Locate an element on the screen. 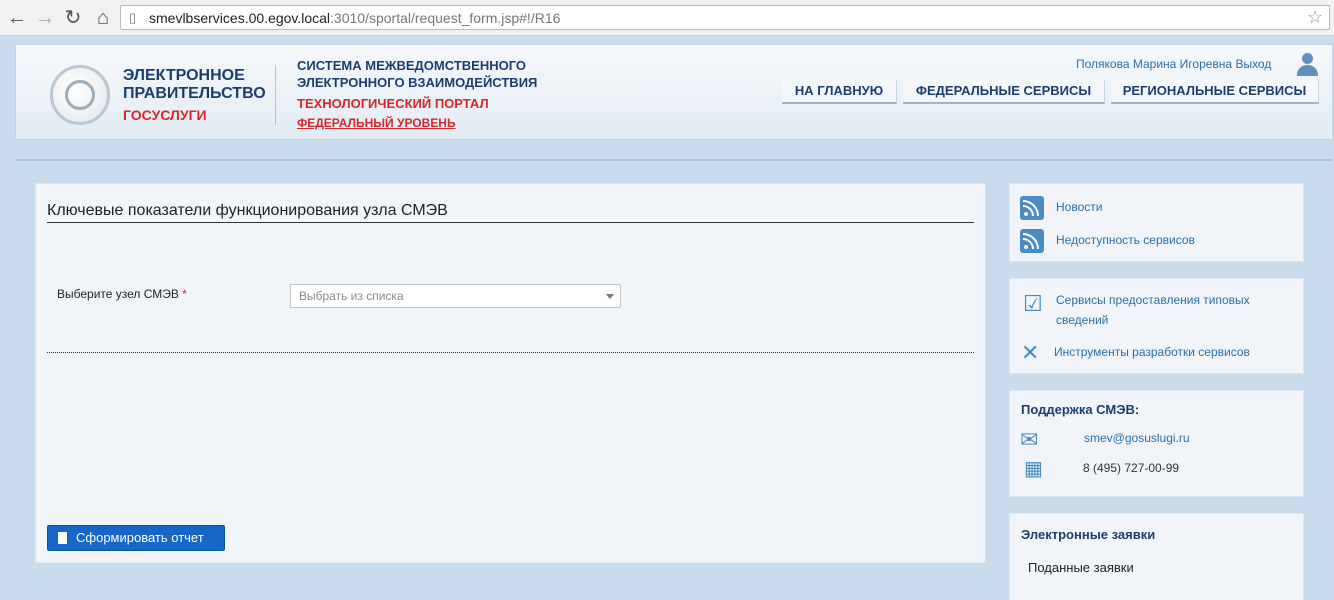 The width and height of the screenshot is (1334, 600). requests-title: Электронные заявки is located at coordinates (1088, 534).